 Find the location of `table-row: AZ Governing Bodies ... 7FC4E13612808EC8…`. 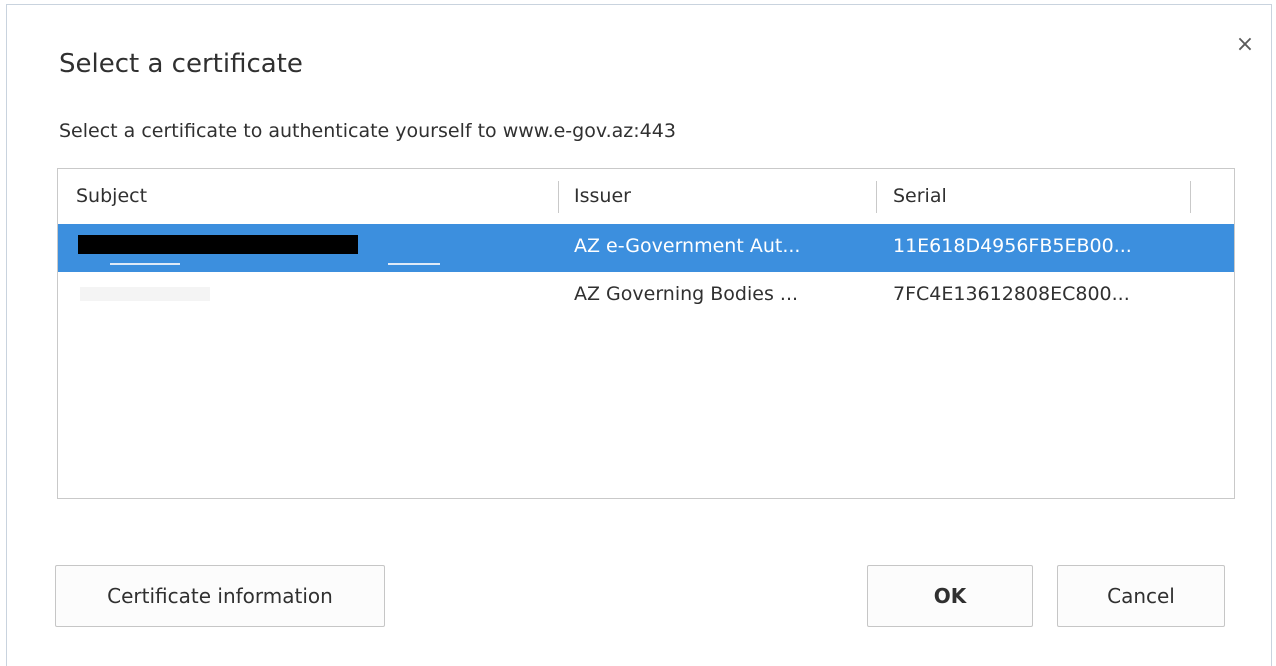

table-row: AZ Governing Bodies ... 7FC4E13612808EC8… is located at coordinates (646, 296).